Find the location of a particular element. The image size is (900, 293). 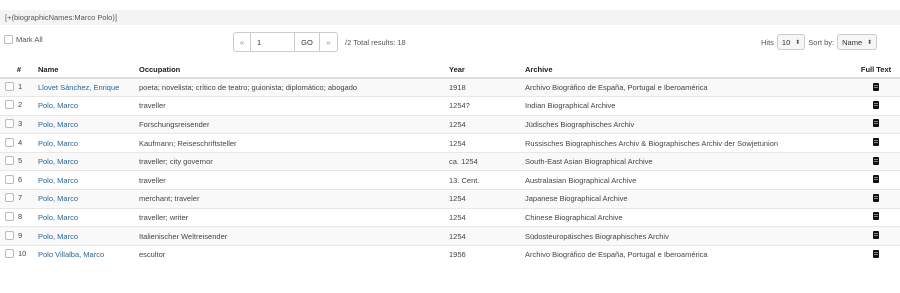

row-number: 10 is located at coordinates (22, 254).